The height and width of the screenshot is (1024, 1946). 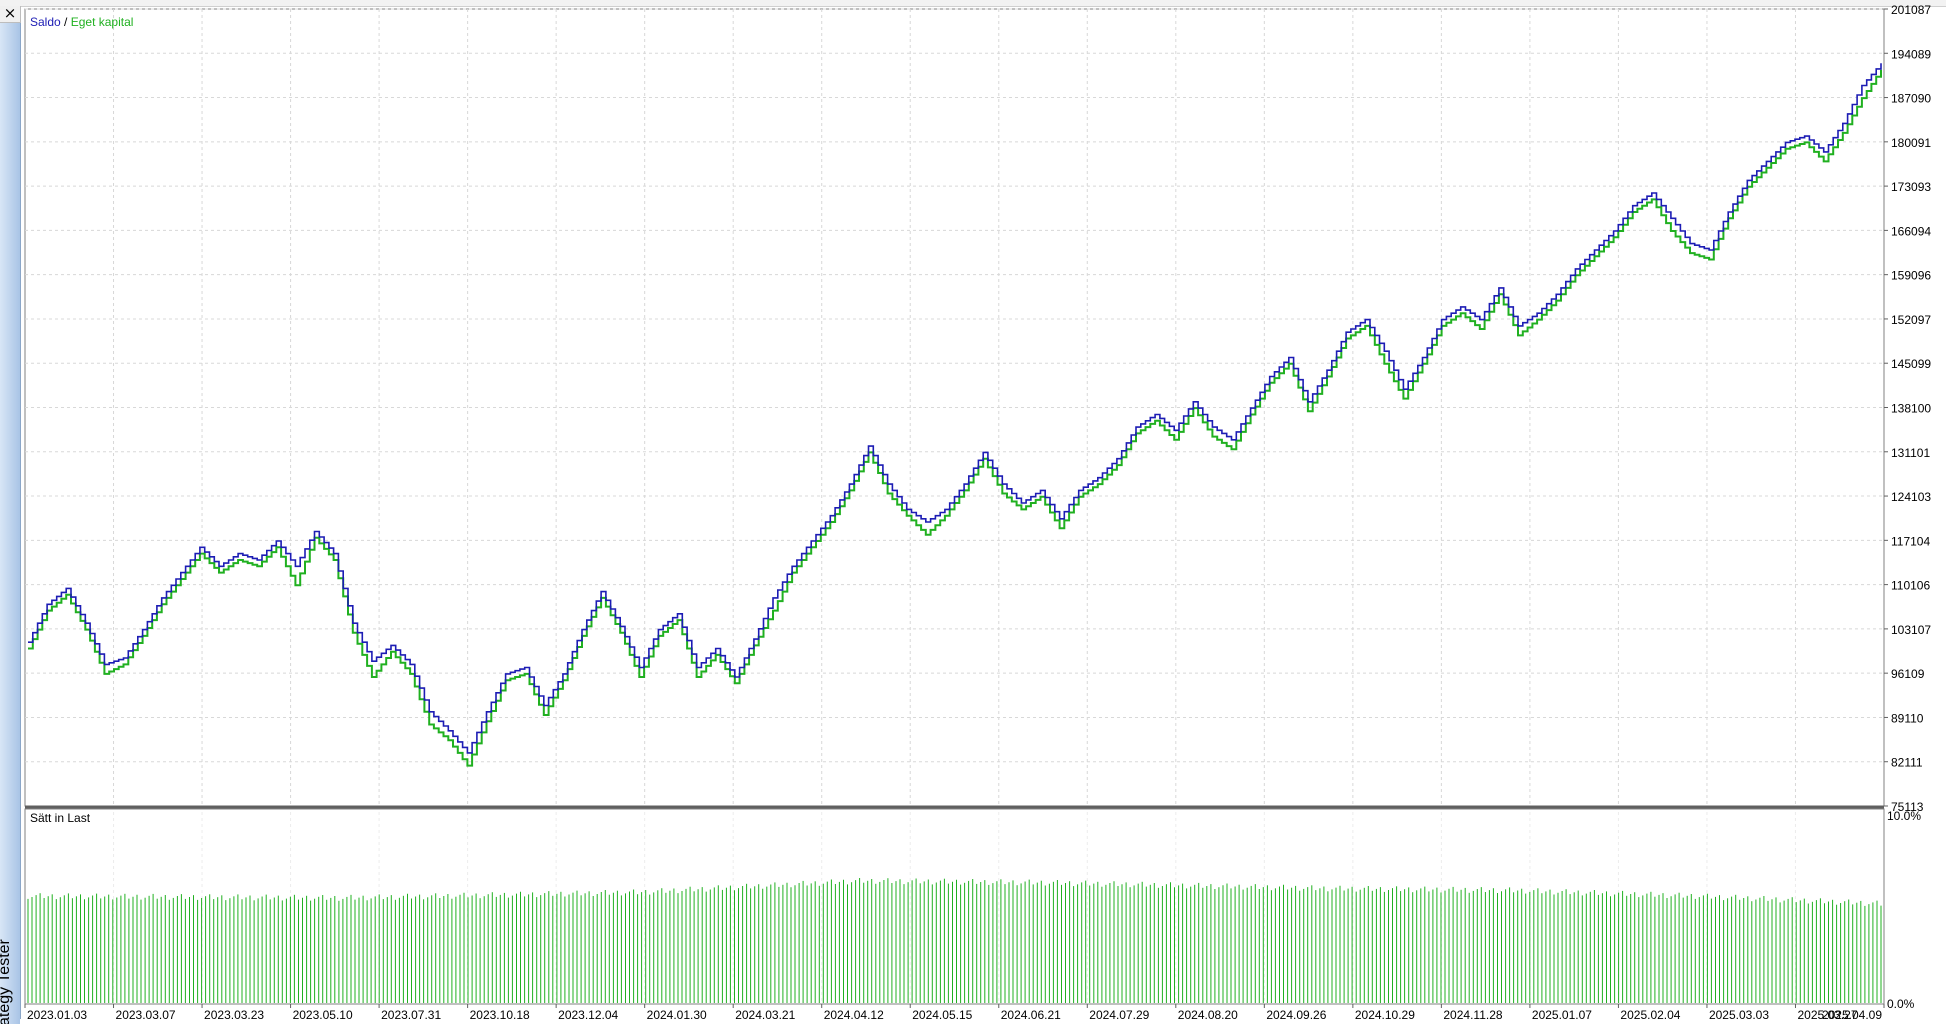 I want to click on ytick-label: 89110, so click(x=1907, y=718).